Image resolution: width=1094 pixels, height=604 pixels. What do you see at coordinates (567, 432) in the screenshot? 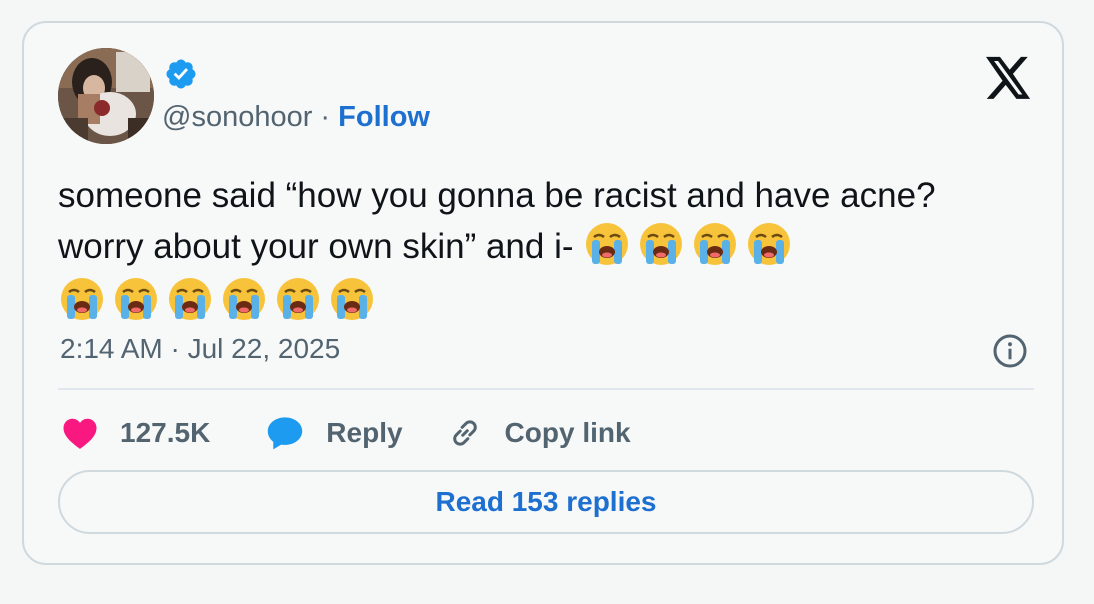
I see `copy-link-label: Copy link` at bounding box center [567, 432].